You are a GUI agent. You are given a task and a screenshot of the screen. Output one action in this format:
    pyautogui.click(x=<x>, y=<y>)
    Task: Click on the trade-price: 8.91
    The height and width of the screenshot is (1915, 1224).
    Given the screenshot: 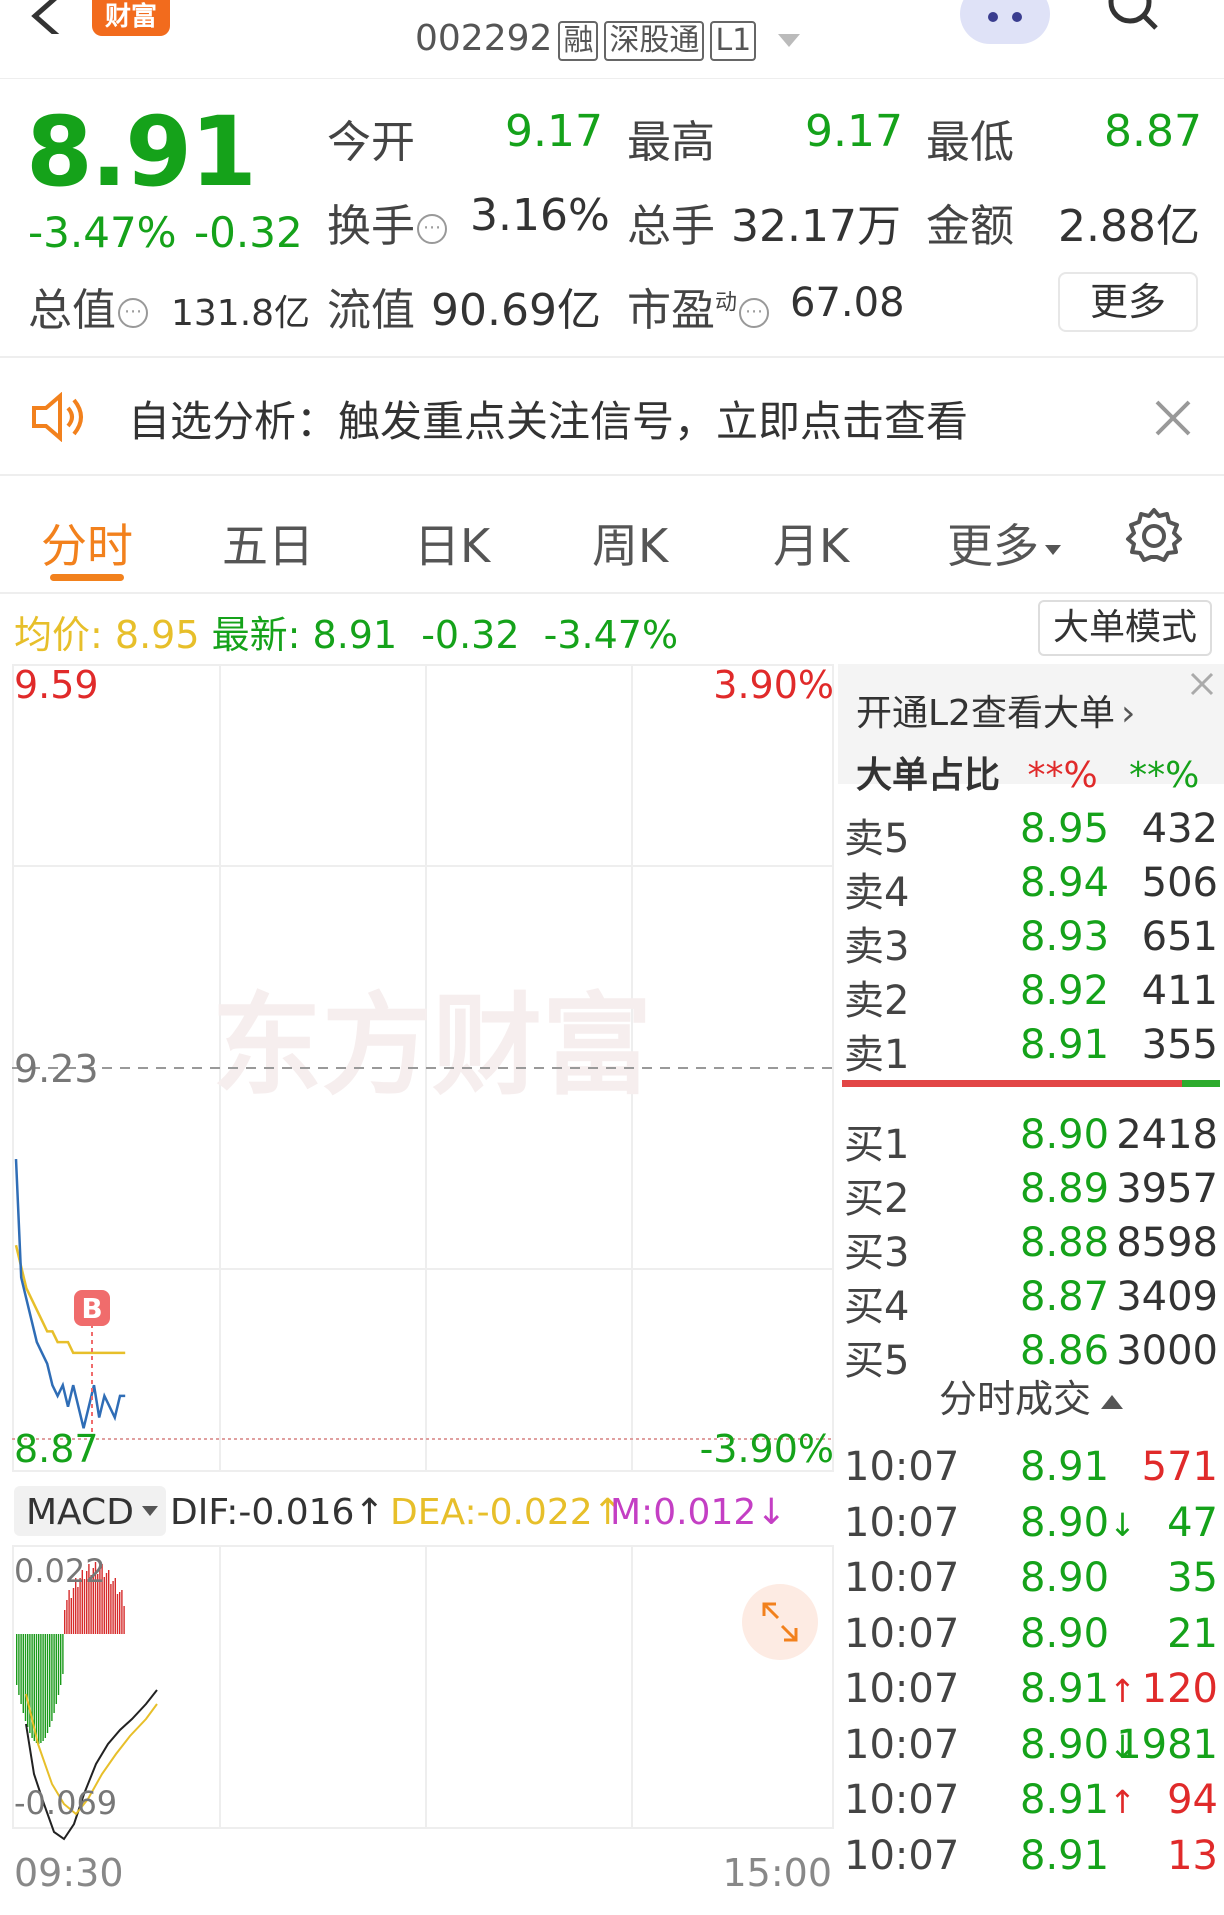 What is the action you would take?
    pyautogui.click(x=1064, y=1467)
    